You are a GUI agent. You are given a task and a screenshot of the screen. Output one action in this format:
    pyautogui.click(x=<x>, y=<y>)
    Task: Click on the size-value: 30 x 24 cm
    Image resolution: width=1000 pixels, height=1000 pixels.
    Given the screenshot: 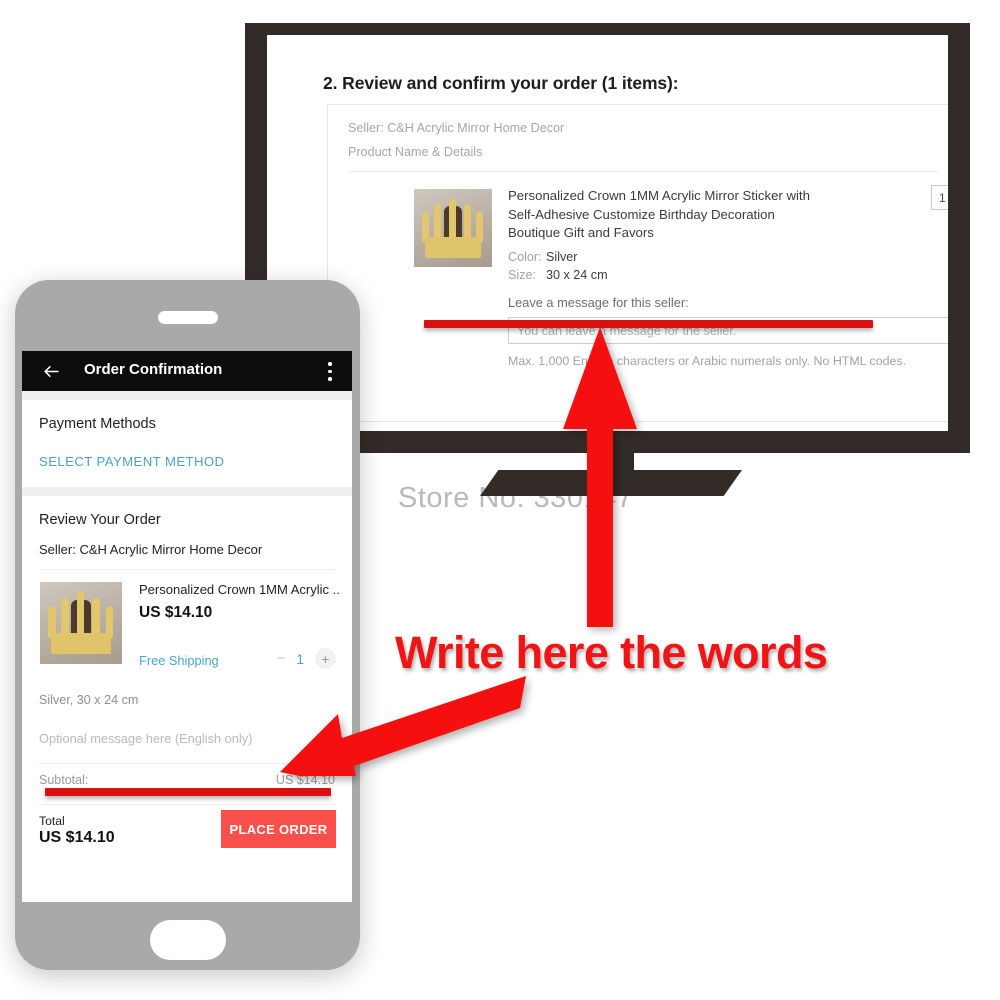 What is the action you would take?
    pyautogui.click(x=577, y=275)
    